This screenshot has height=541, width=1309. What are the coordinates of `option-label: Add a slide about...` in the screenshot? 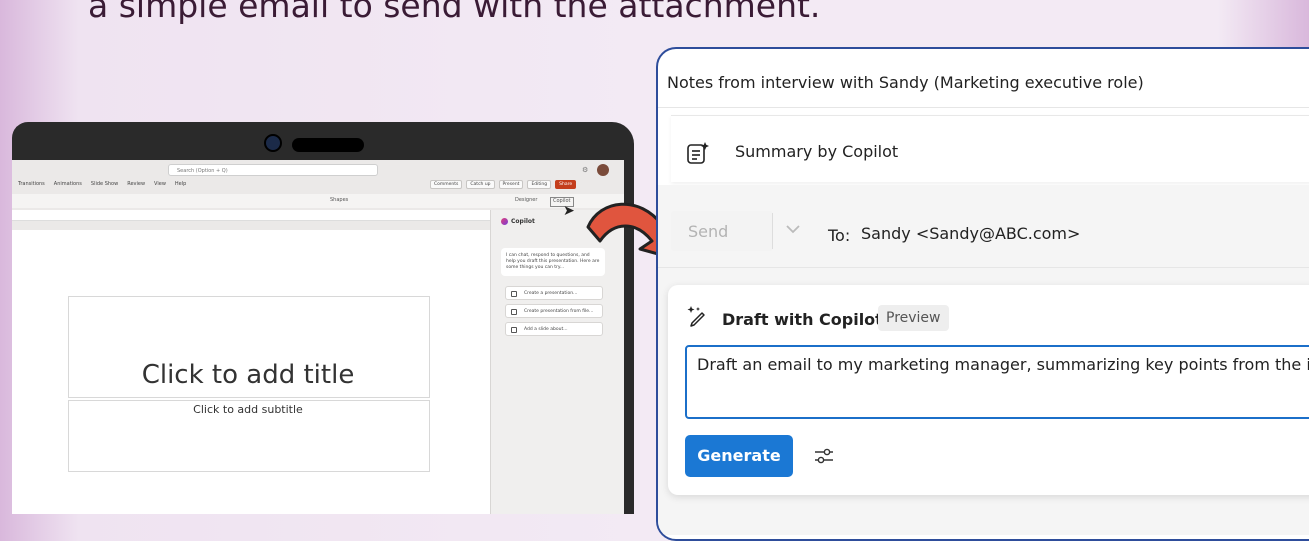 It's located at (546, 329).